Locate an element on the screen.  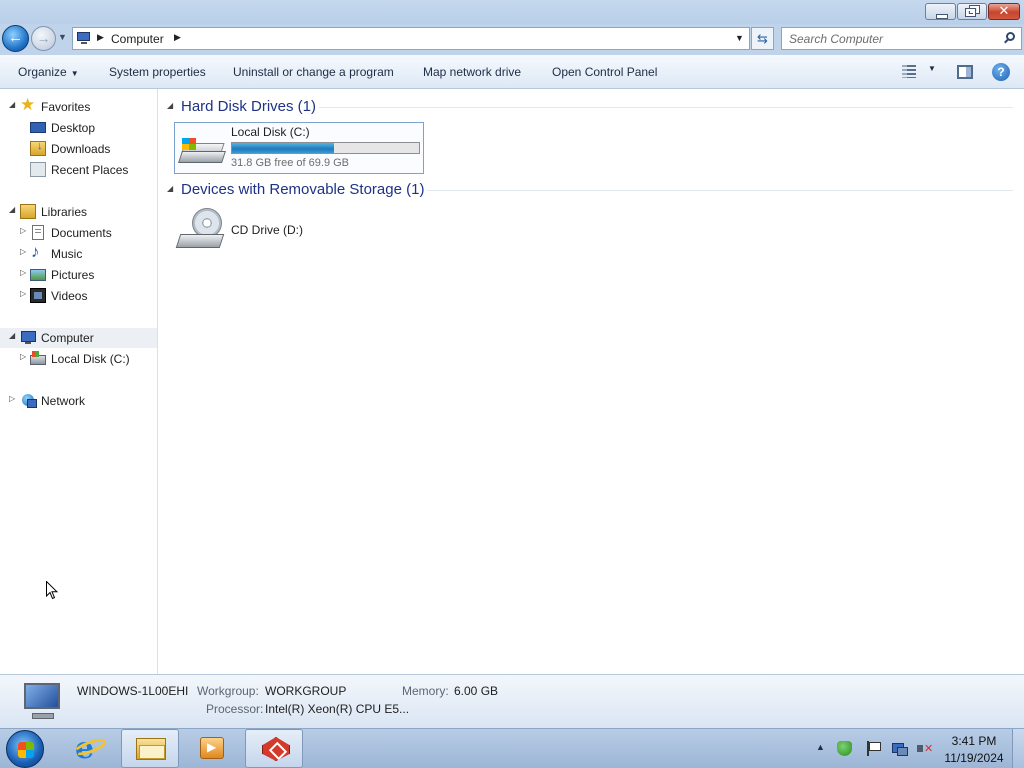
star-icon is located at coordinates (28, 105).